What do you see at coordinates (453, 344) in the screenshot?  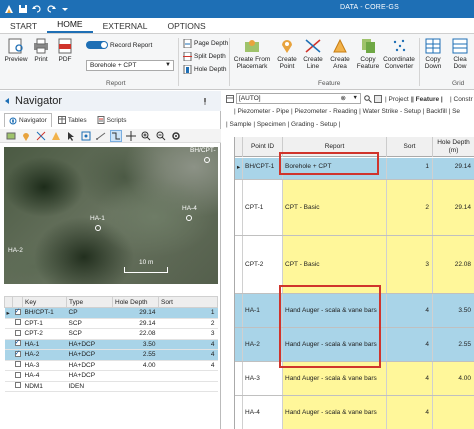 I see `cell-hole-depth: 2.55` at bounding box center [453, 344].